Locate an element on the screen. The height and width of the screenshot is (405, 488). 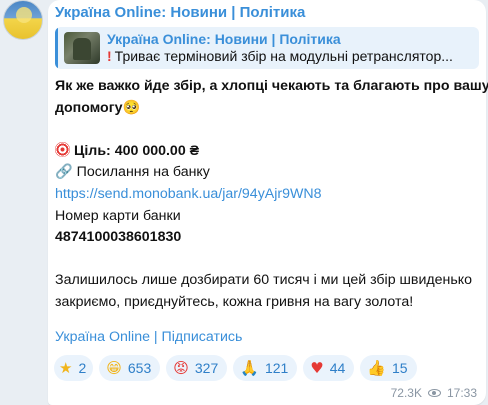
pleading-face-icon: 🥺 is located at coordinates (131, 107).